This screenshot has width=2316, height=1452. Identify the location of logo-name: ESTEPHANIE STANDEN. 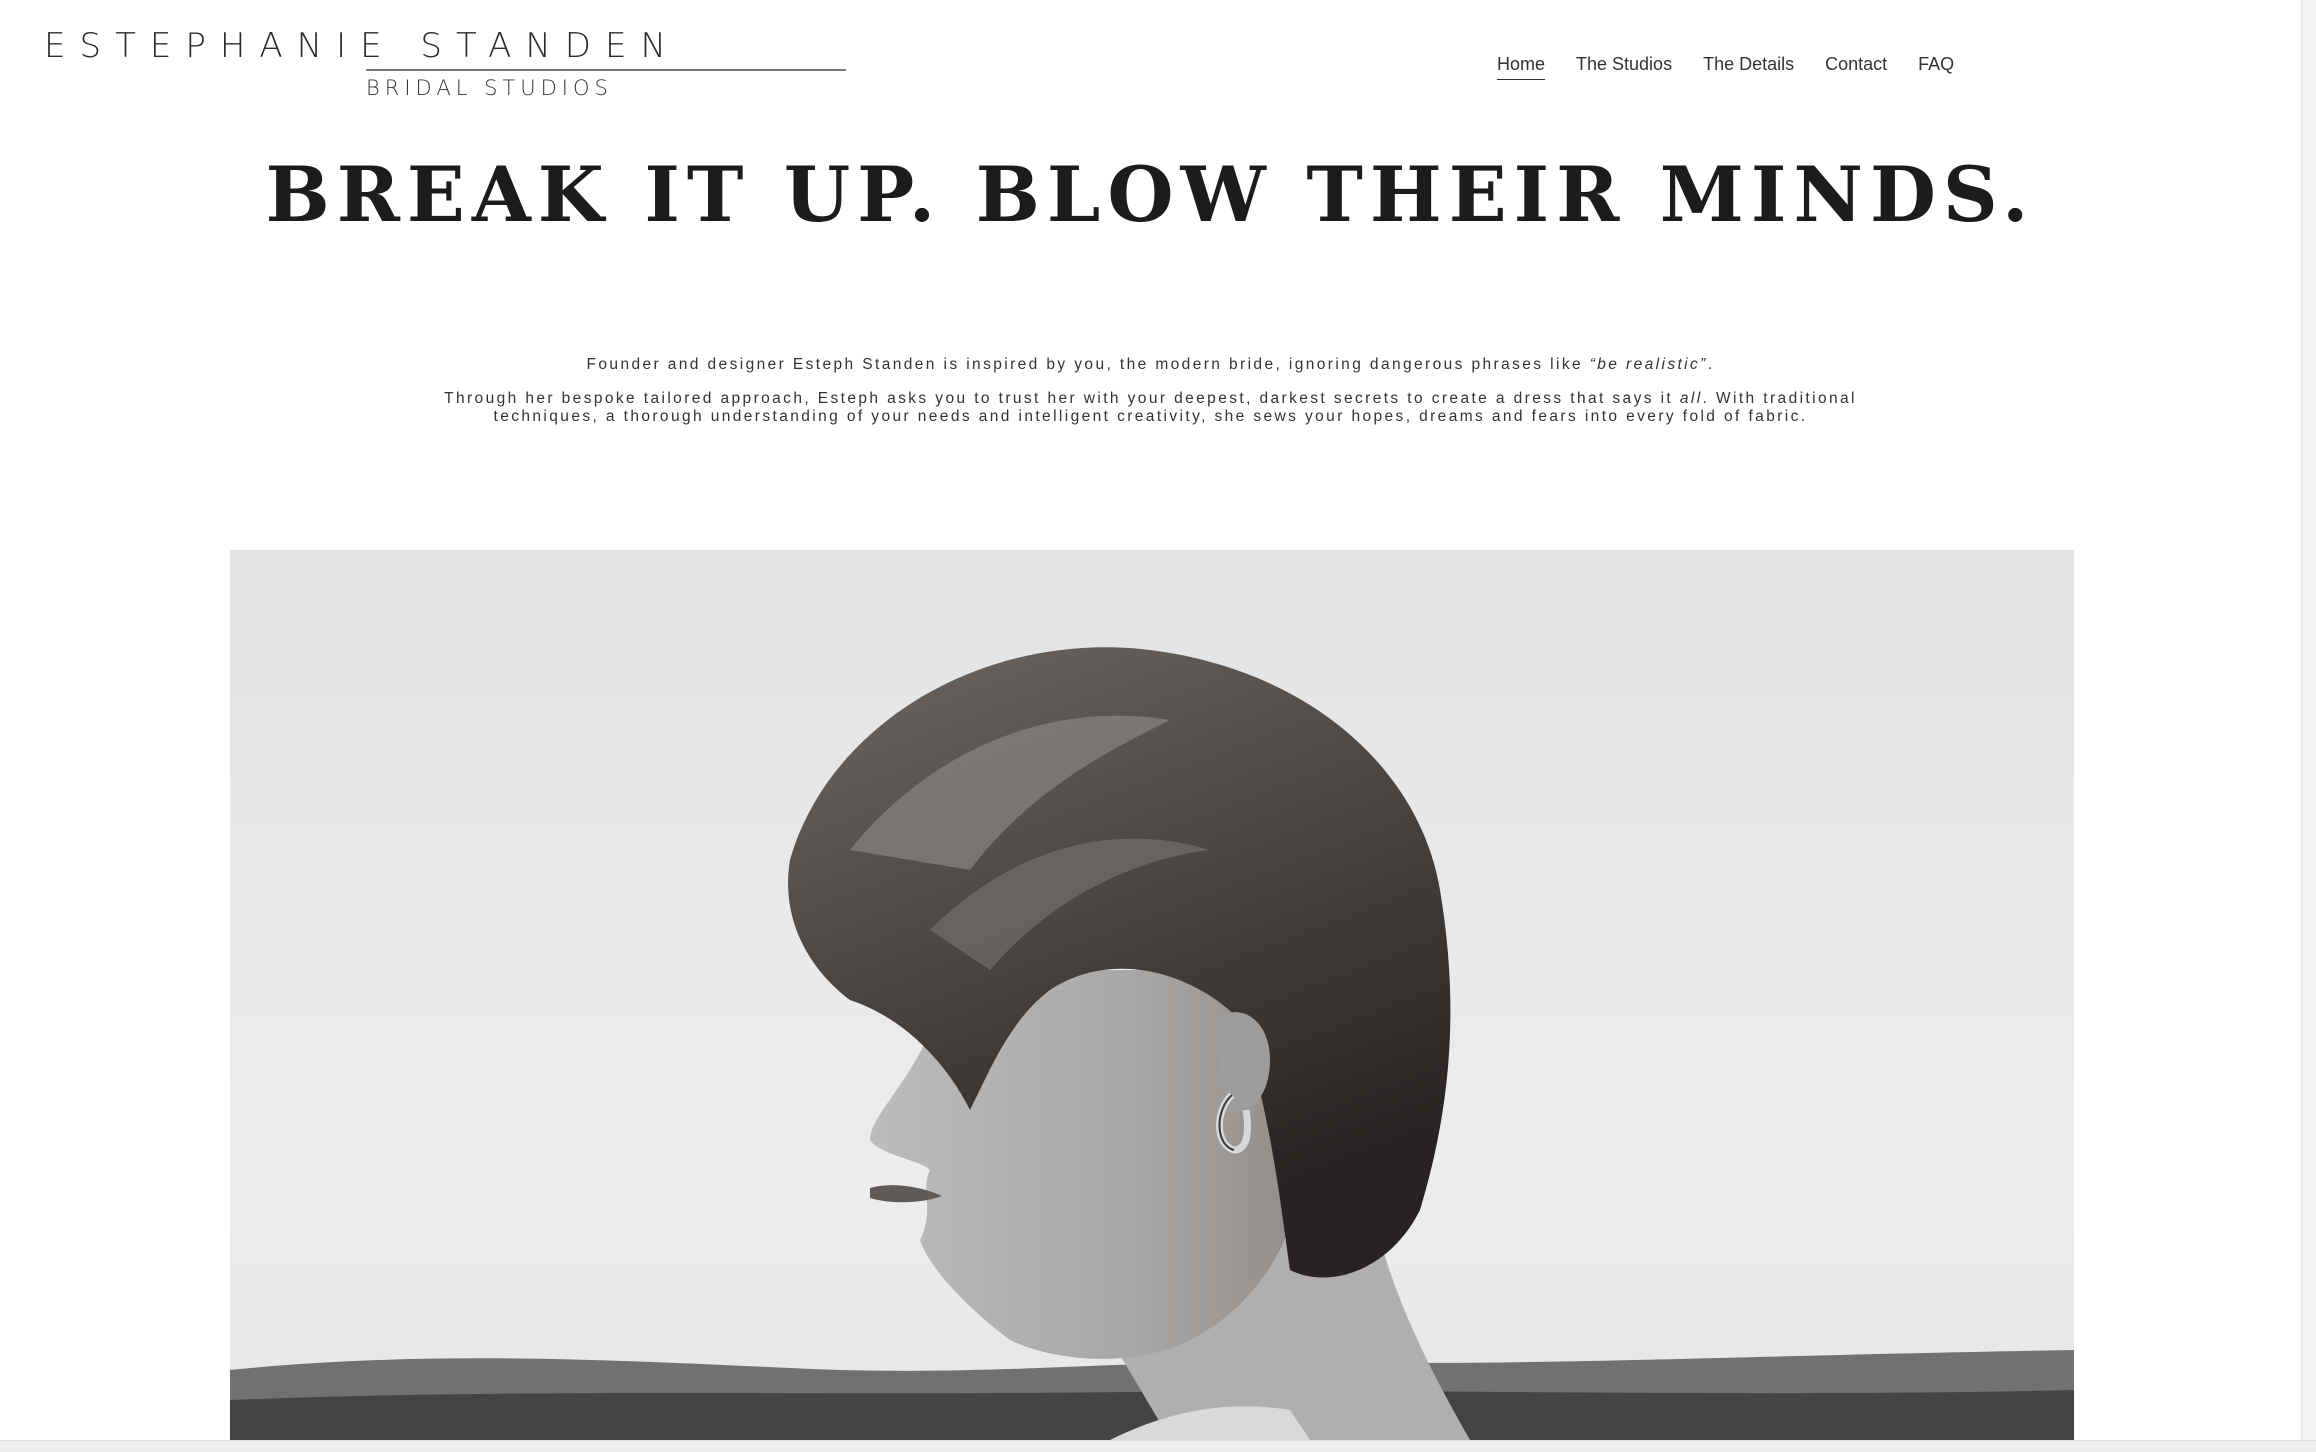
(362, 46).